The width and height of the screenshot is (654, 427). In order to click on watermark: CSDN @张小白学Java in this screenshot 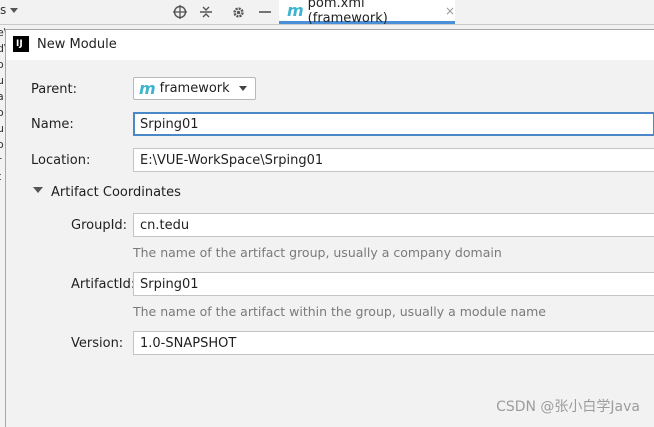, I will do `click(568, 407)`.